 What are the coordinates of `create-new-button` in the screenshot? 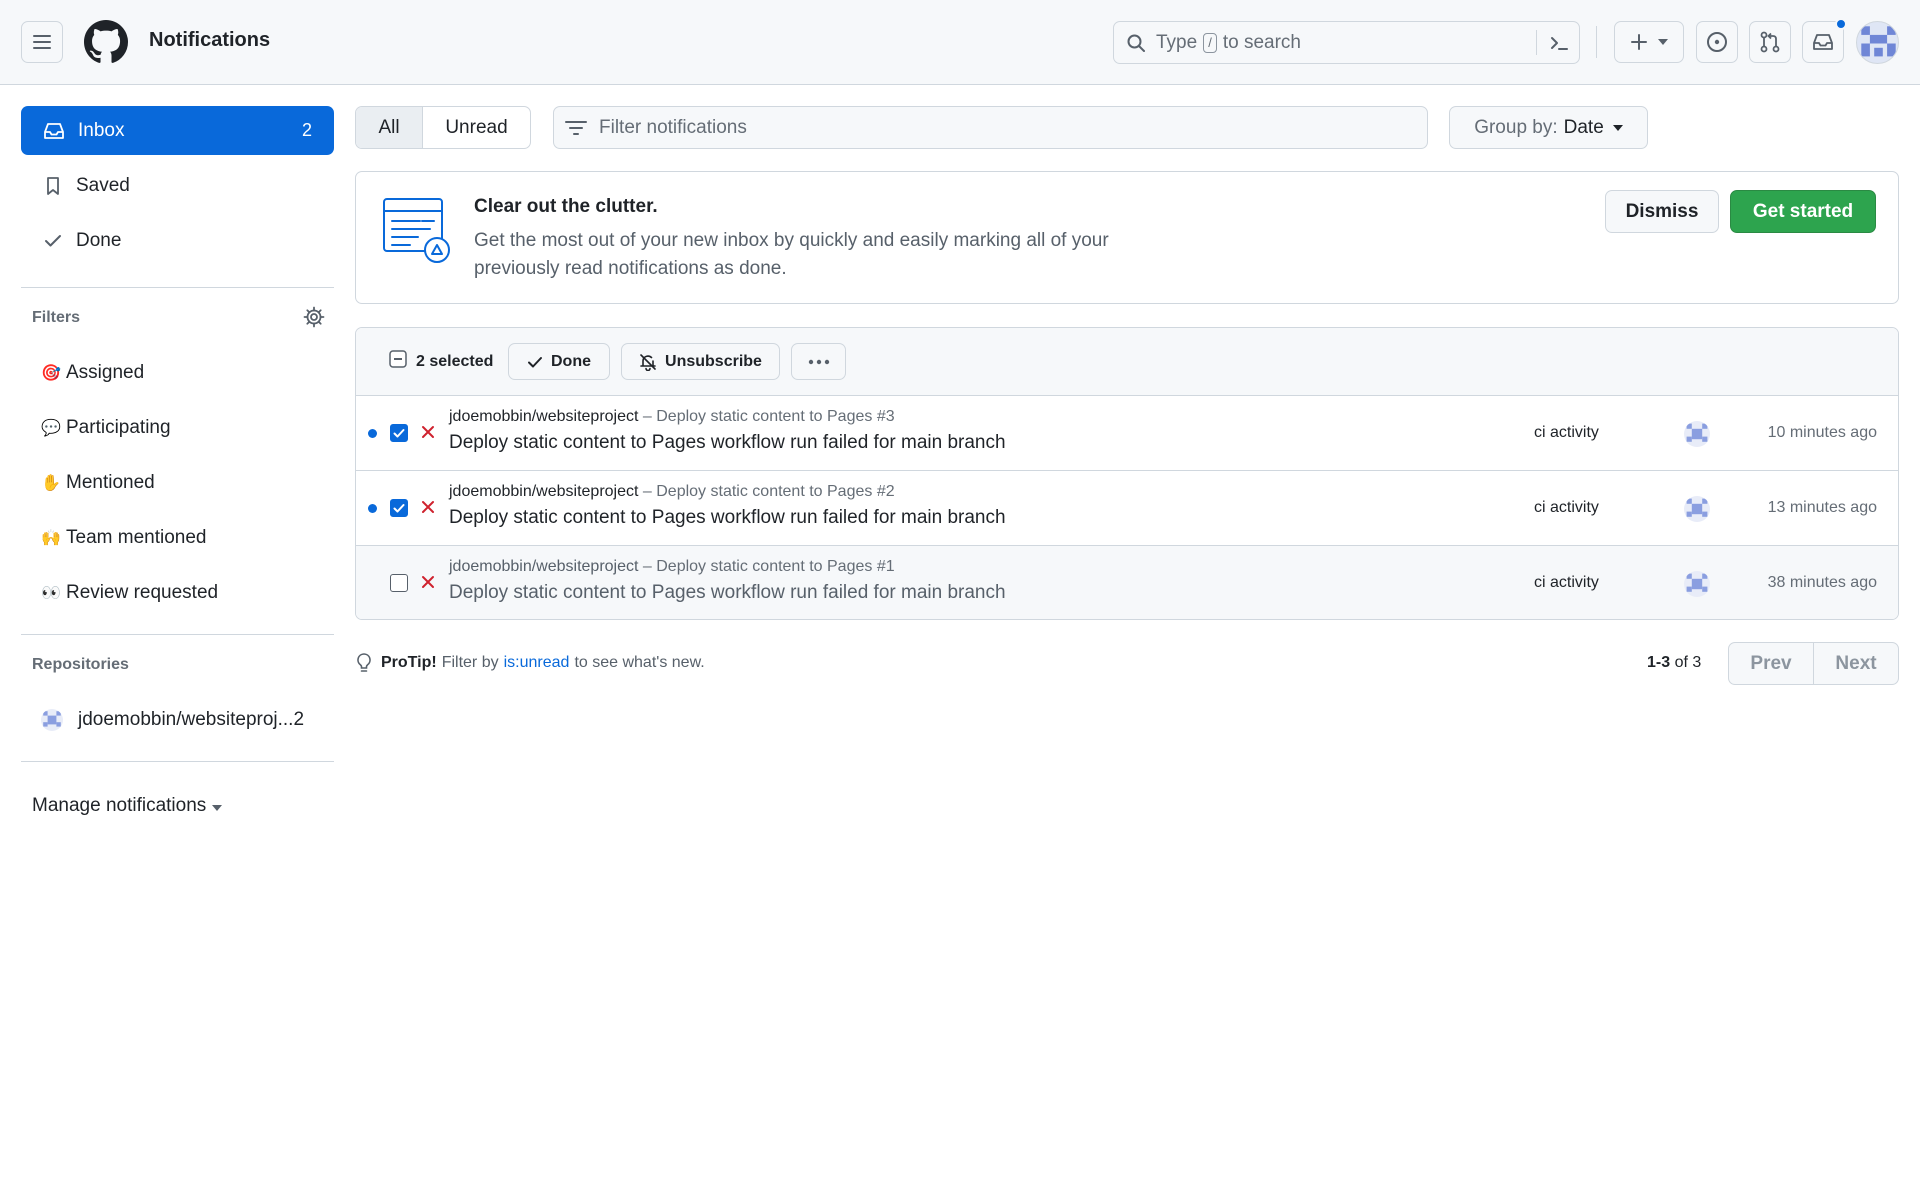 It's located at (1649, 42).